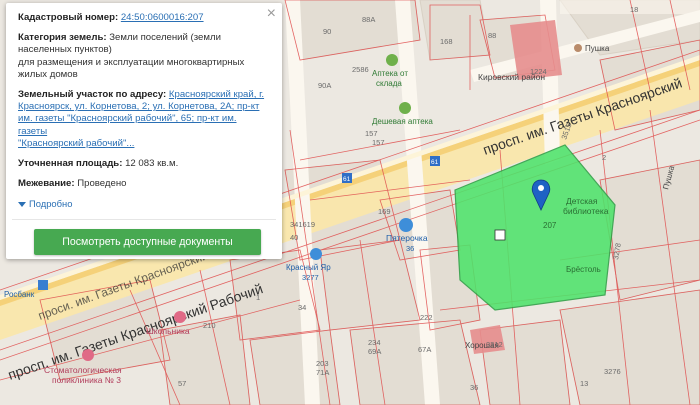  I want to click on svg-text: 2586, so click(360, 69).